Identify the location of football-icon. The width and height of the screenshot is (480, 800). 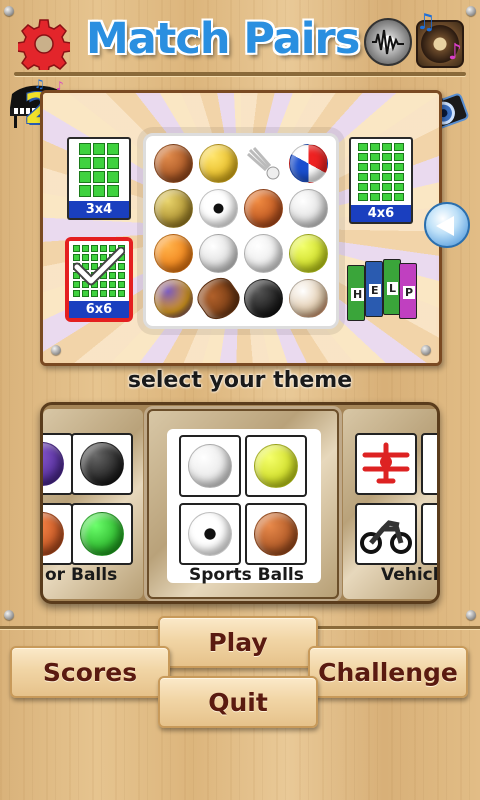
(218, 298).